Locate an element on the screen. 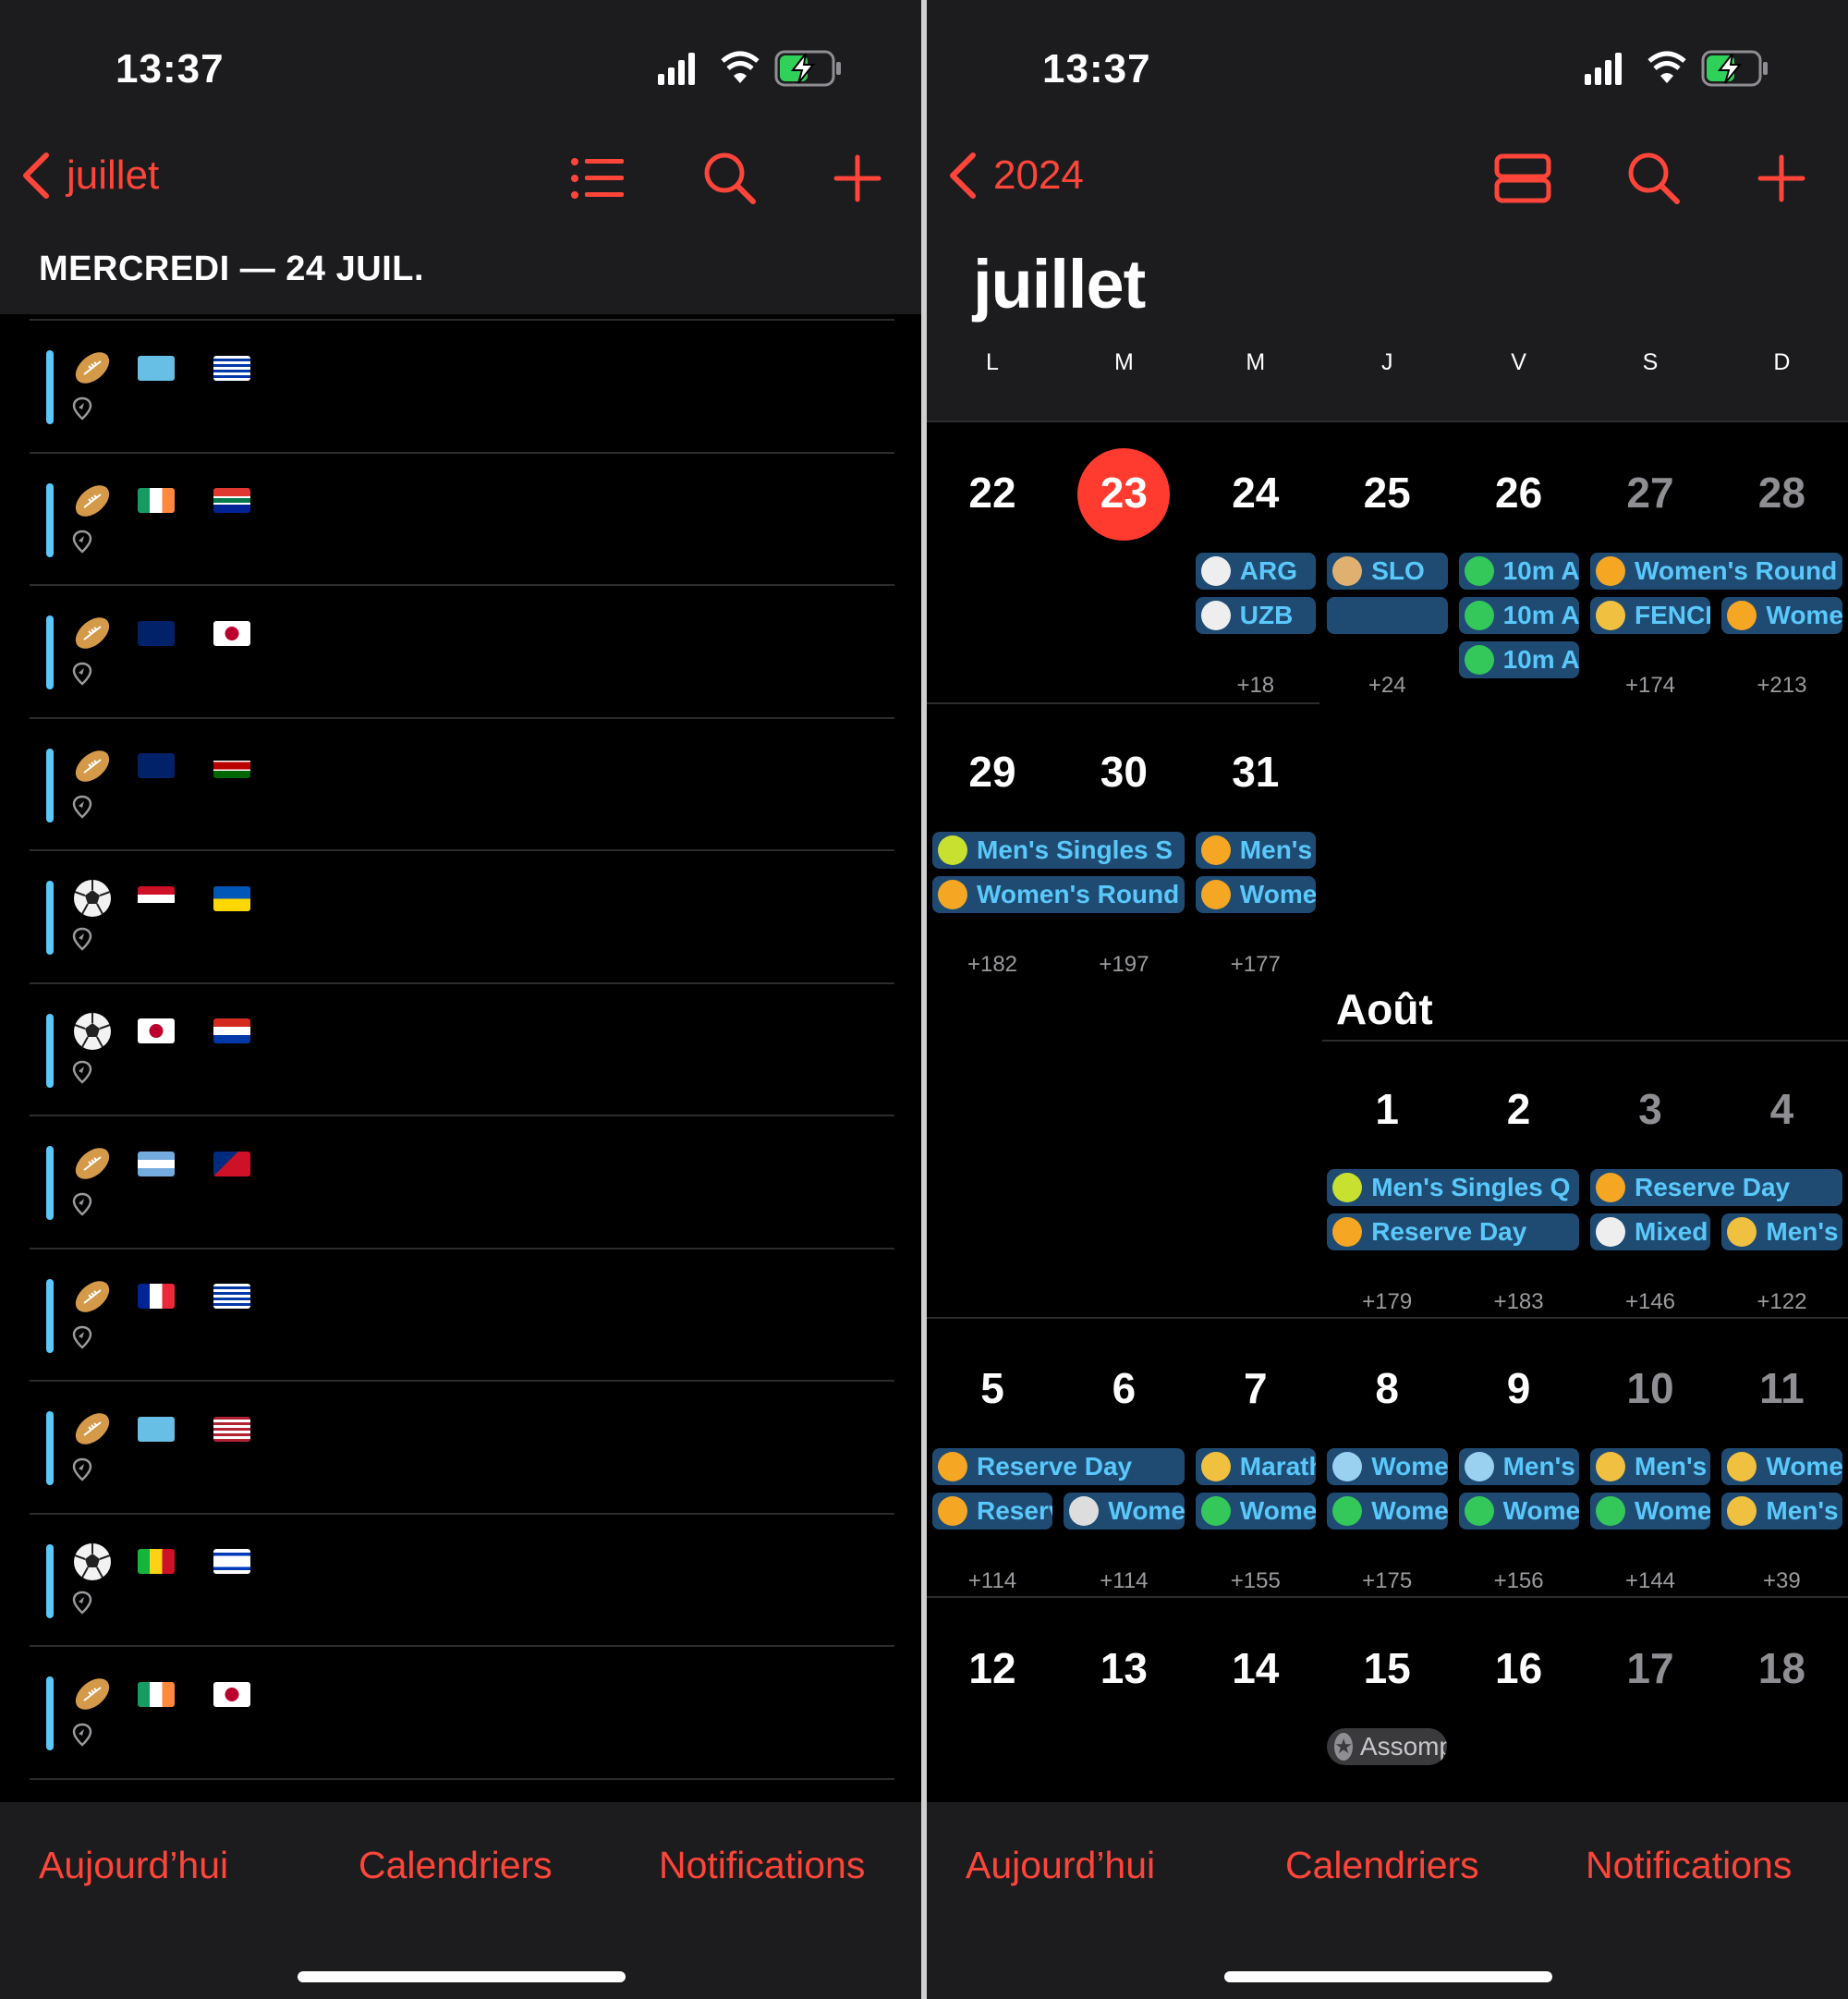 This screenshot has width=1848, height=1999. event-chip: Men's Singles S is located at coordinates (1058, 850).